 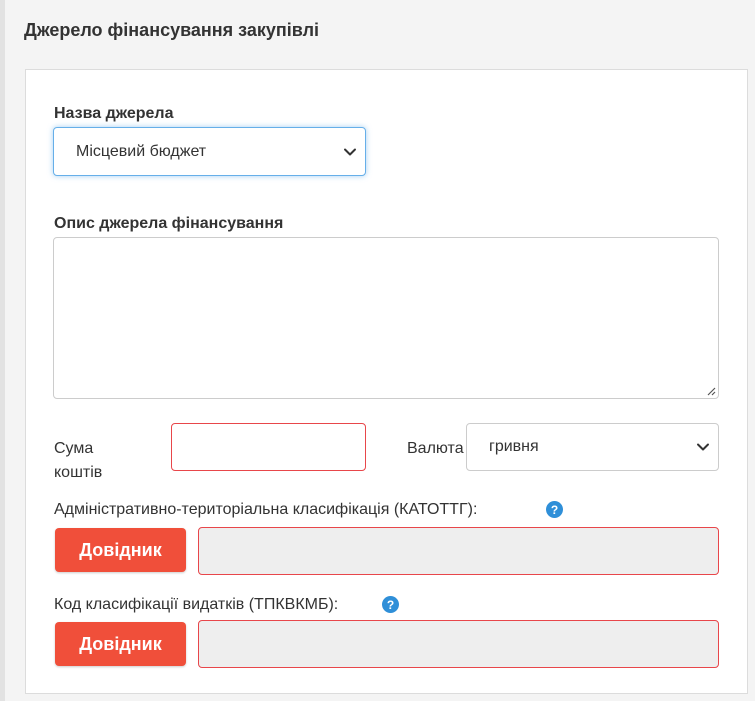 I want to click on source-name-select: Місцевий бюджет, so click(x=209, y=151).